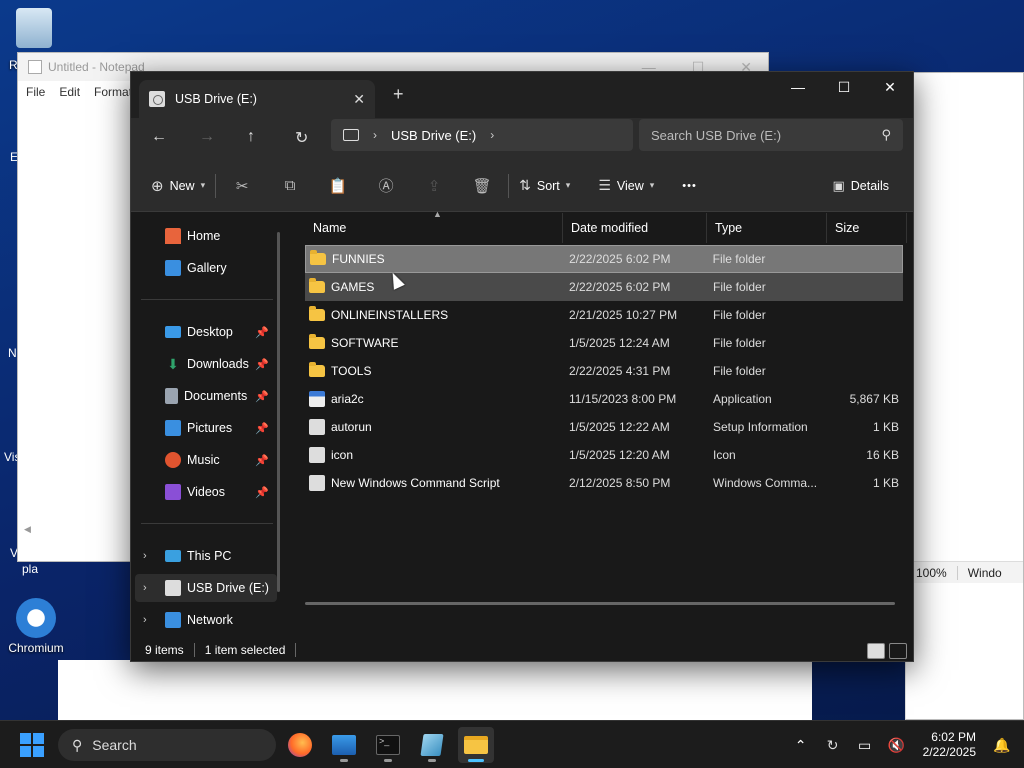  I want to click on start-button, so click(32, 745).